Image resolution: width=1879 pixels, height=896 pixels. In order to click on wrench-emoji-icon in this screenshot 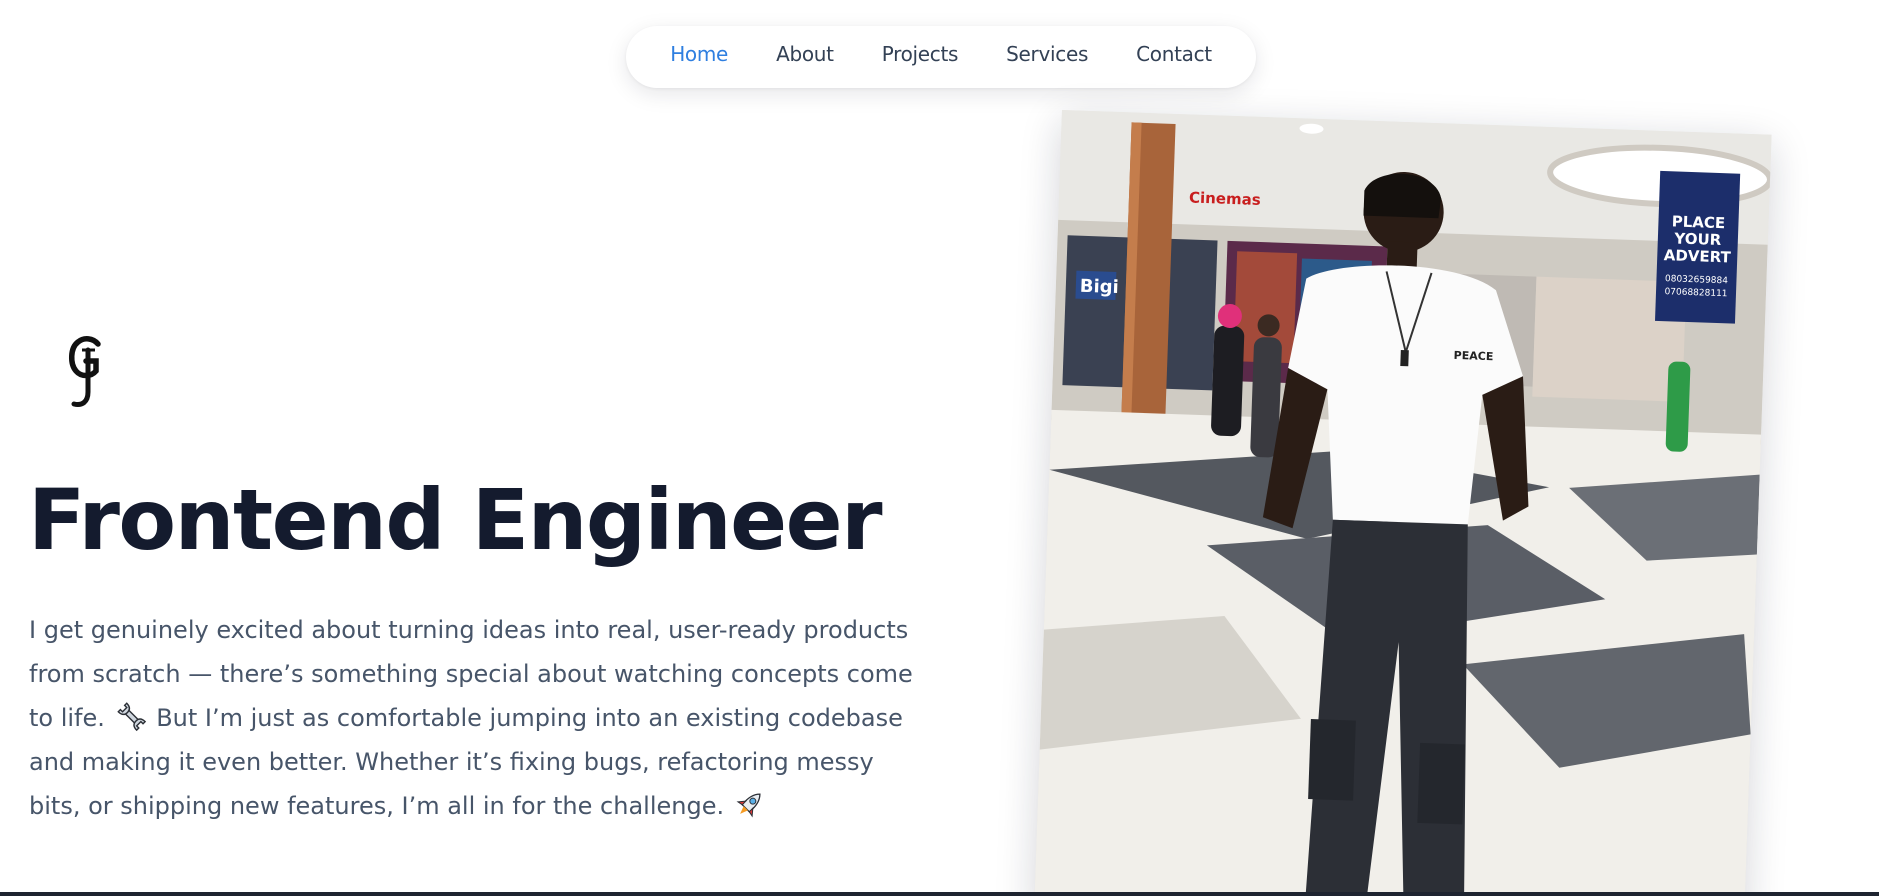, I will do `click(131, 716)`.